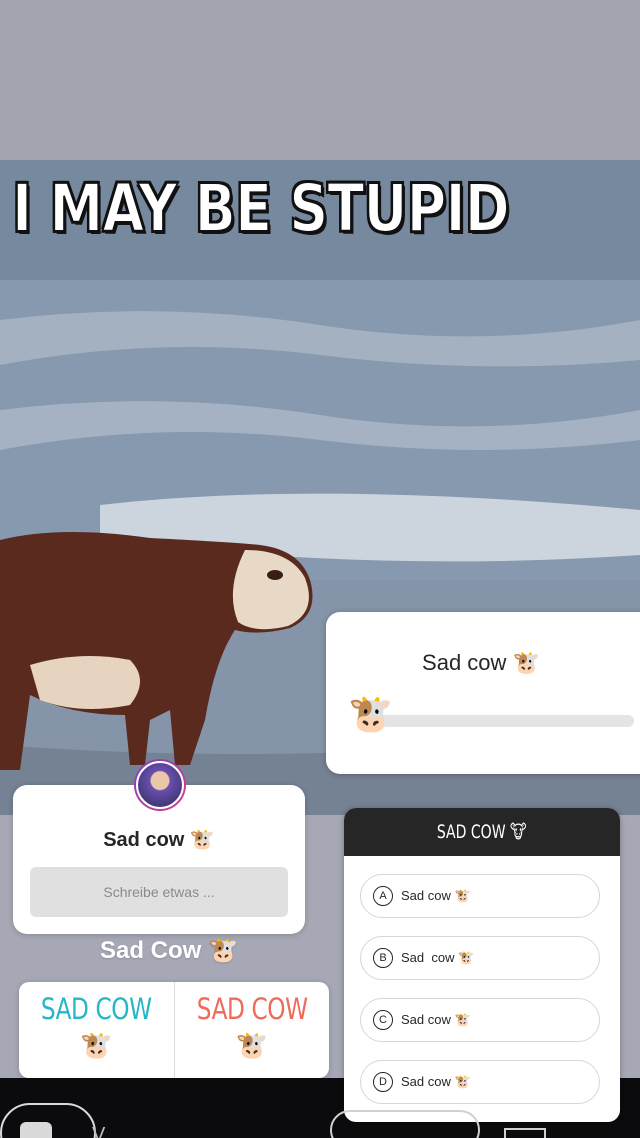 The height and width of the screenshot is (1138, 640). I want to click on quiz-option-c: C Sad cow 🐮, so click(480, 1020).